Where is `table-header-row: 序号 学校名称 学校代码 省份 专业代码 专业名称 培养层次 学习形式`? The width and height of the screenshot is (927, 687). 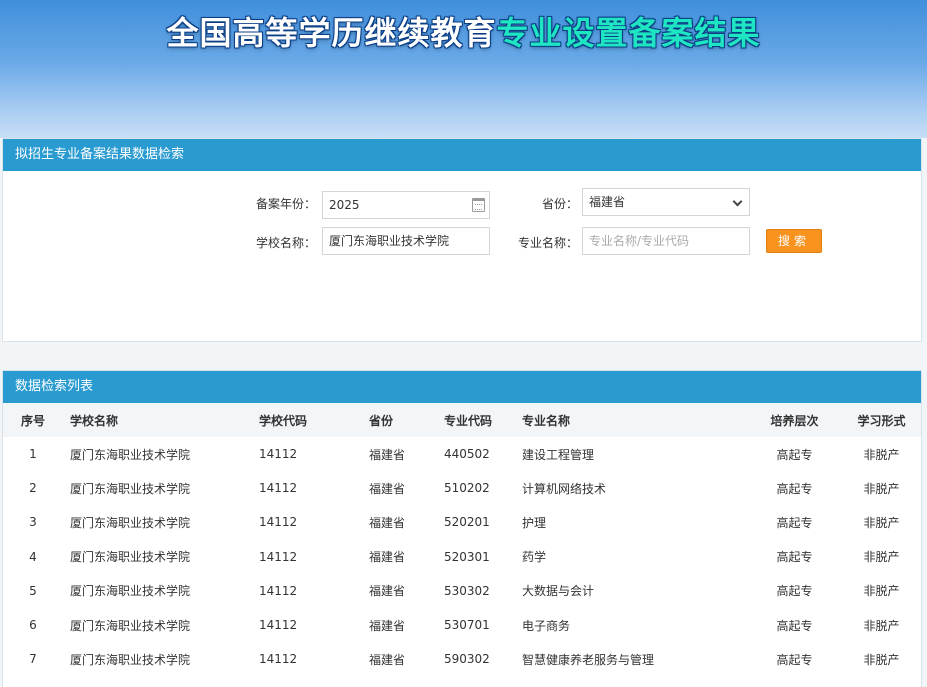 table-header-row: 序号 学校名称 学校代码 省份 专业代码 专业名称 培养层次 学习形式 is located at coordinates (462, 420).